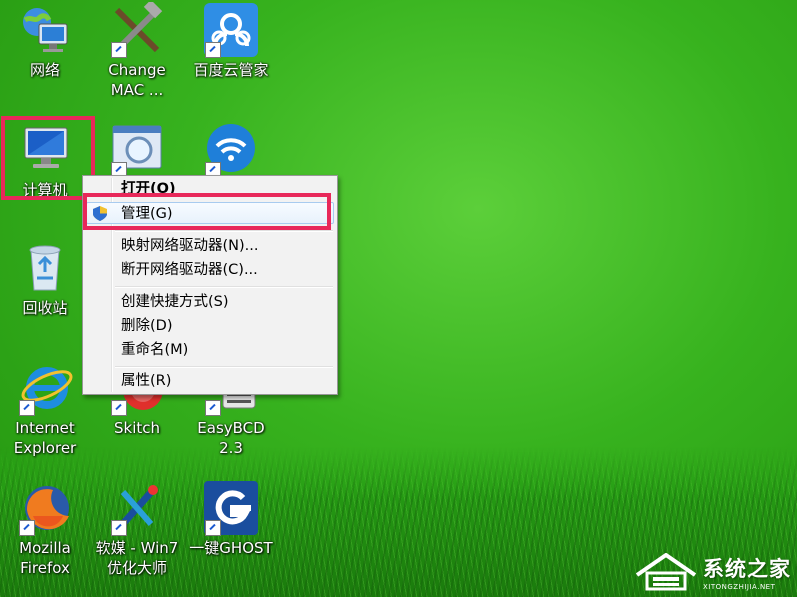 This screenshot has height=597, width=797. Describe the element at coordinates (747, 569) in the screenshot. I see `watermark-name: 系统之家` at that location.